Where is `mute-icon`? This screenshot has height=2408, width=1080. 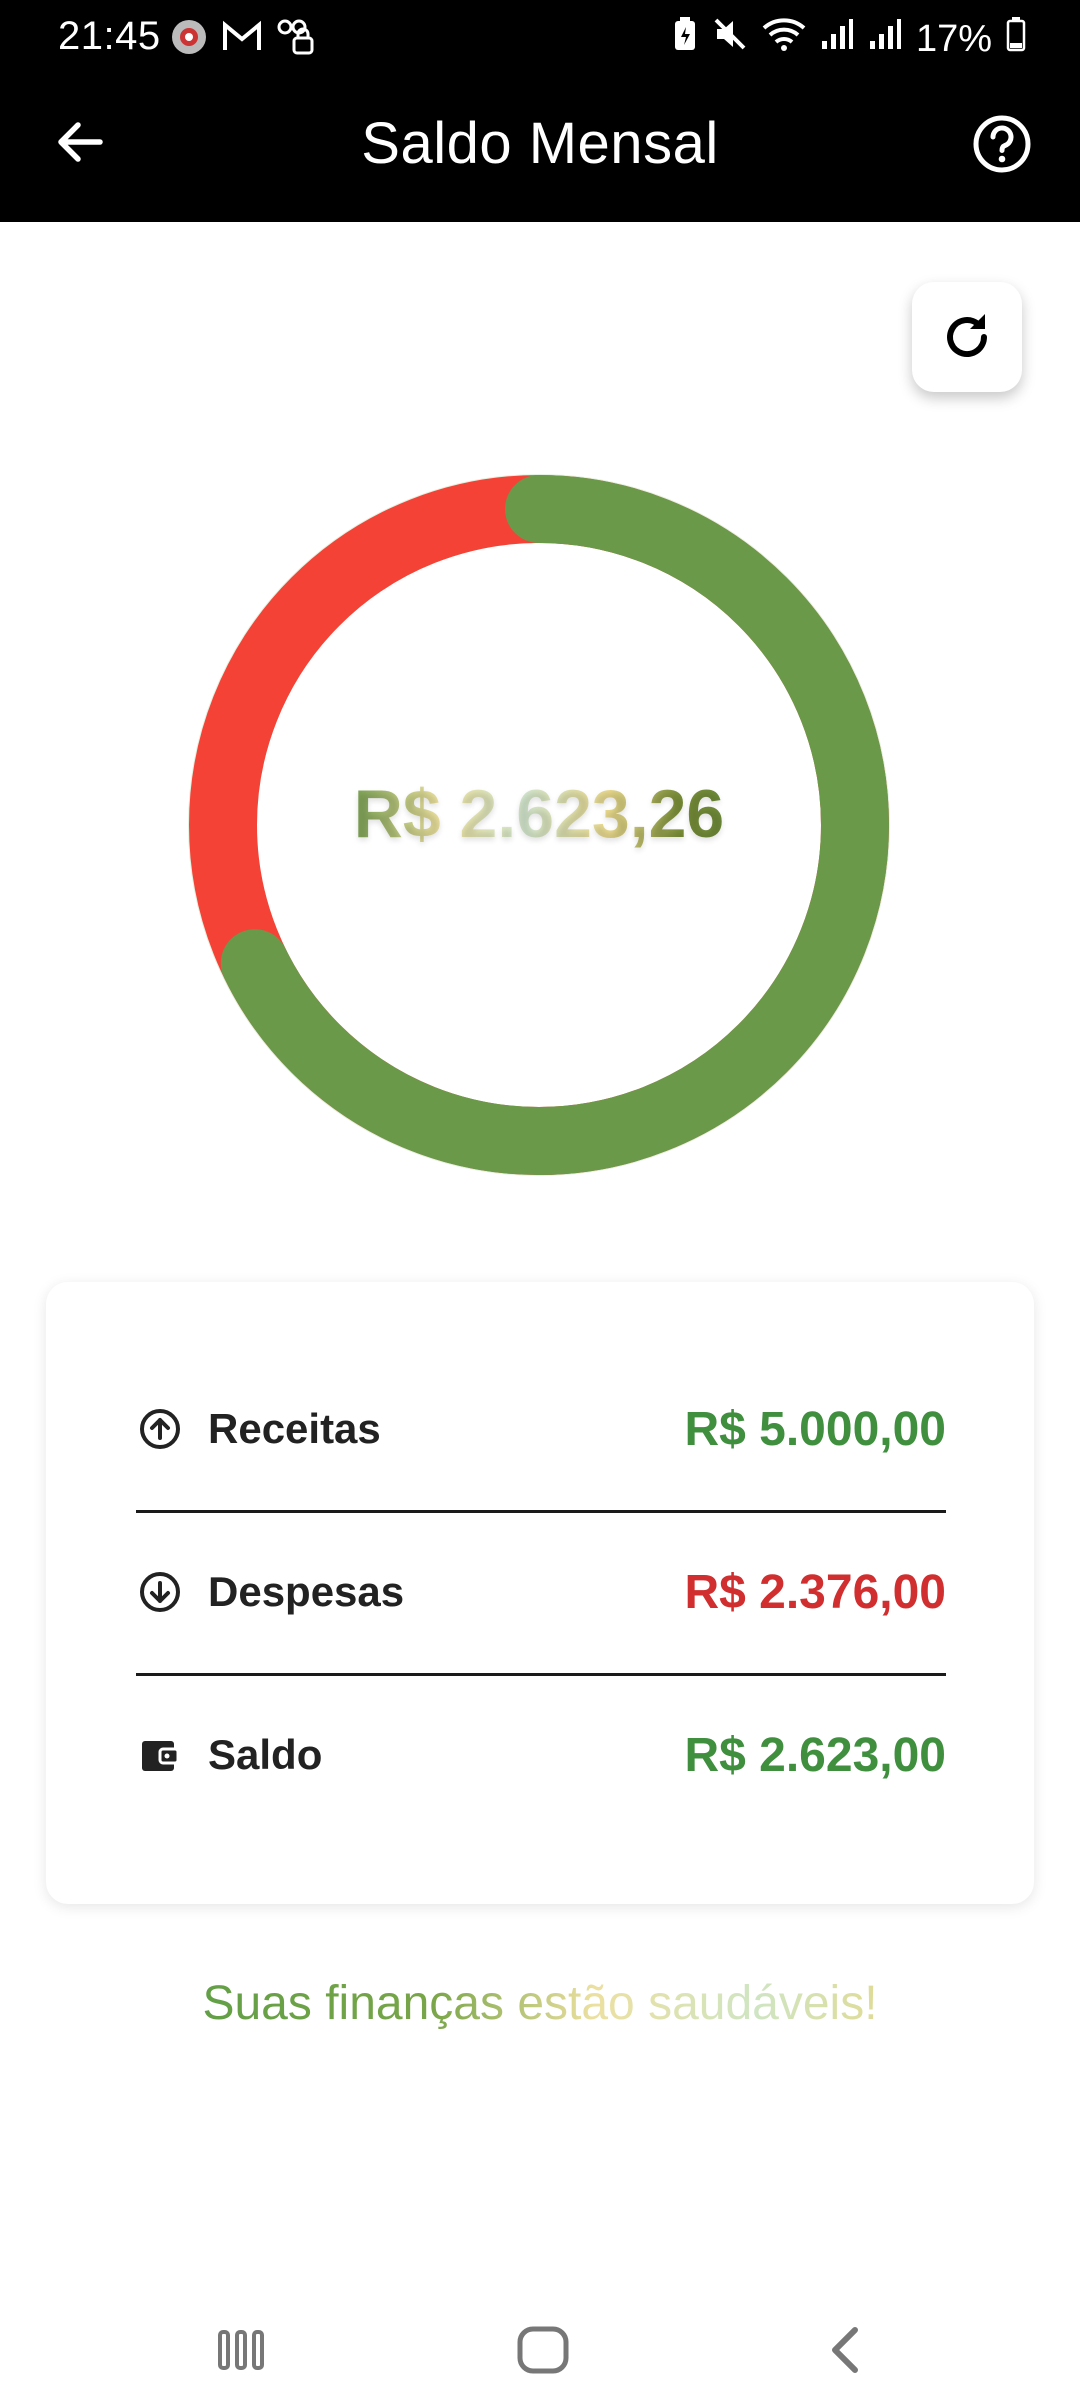
mute-icon is located at coordinates (730, 39).